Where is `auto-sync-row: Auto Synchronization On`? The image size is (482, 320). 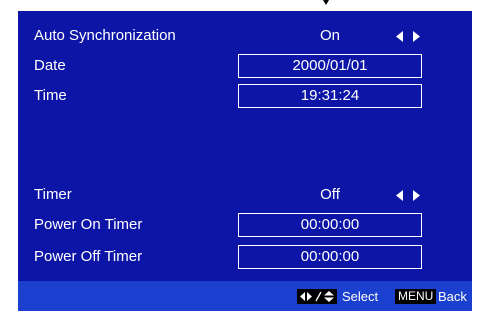 auto-sync-row: Auto Synchronization On is located at coordinates (245, 36).